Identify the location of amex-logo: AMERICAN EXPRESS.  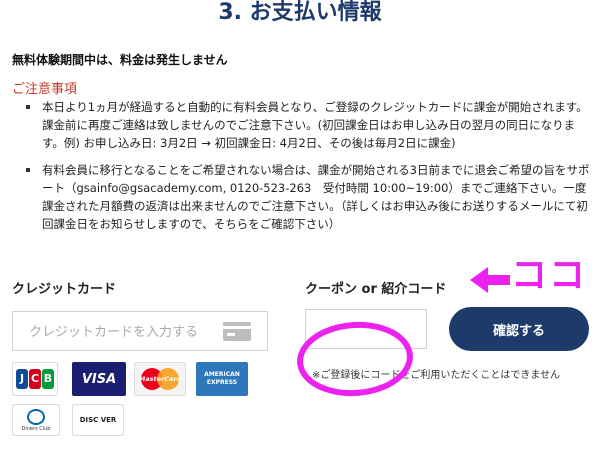
(222, 379).